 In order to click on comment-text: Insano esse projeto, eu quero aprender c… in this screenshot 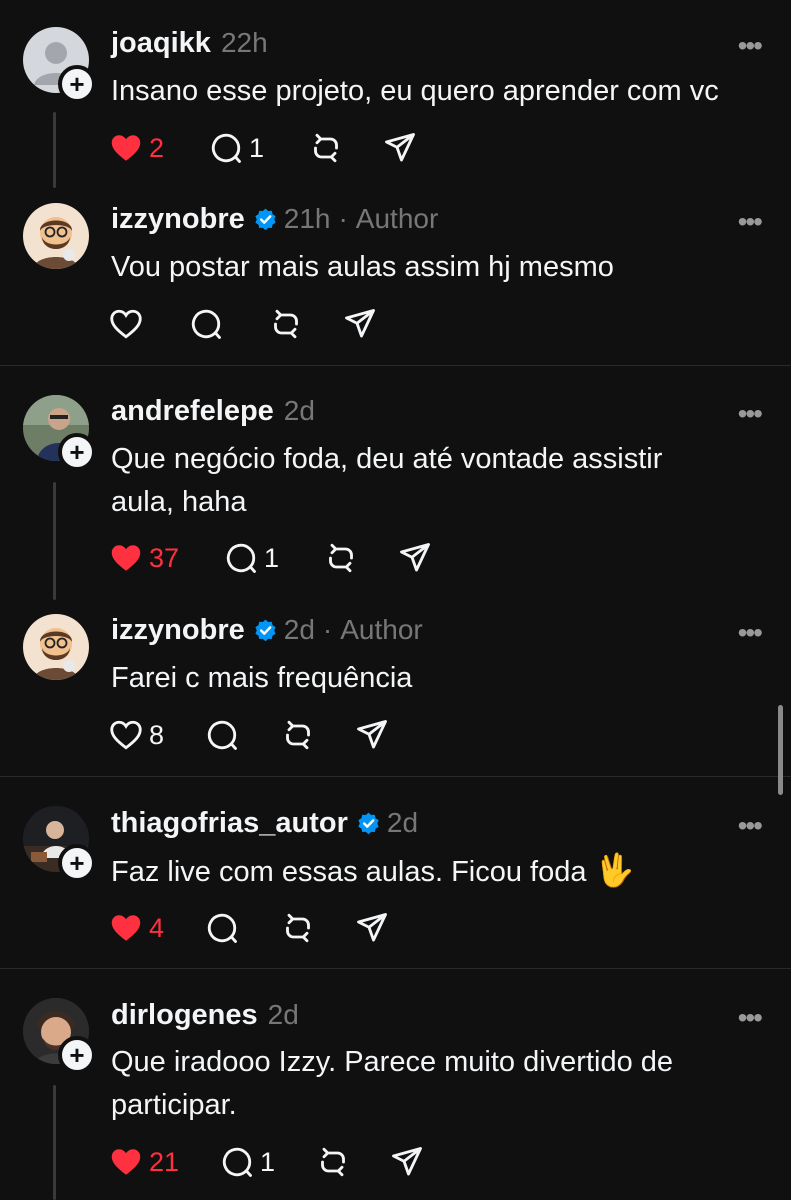, I will do `click(415, 91)`.